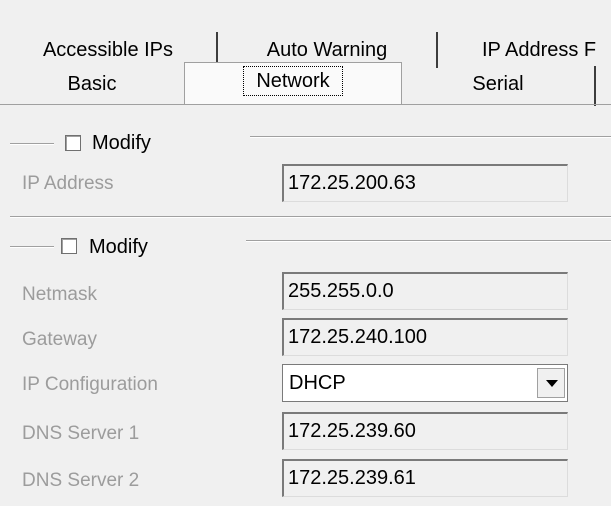 This screenshot has height=506, width=611. I want to click on section-divider, so click(310, 217).